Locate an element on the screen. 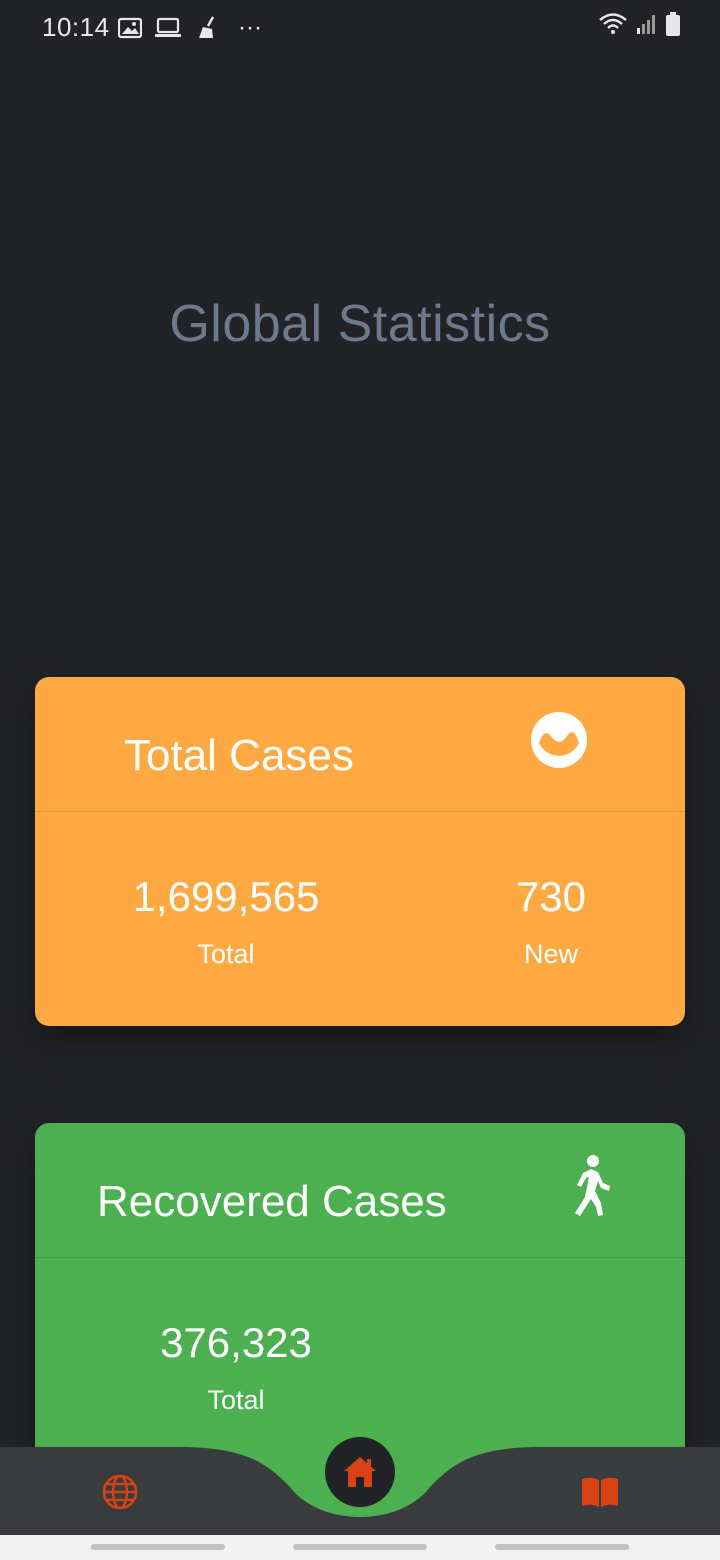 This screenshot has width=720, height=1560. card-header: Total Cases is located at coordinates (360, 744).